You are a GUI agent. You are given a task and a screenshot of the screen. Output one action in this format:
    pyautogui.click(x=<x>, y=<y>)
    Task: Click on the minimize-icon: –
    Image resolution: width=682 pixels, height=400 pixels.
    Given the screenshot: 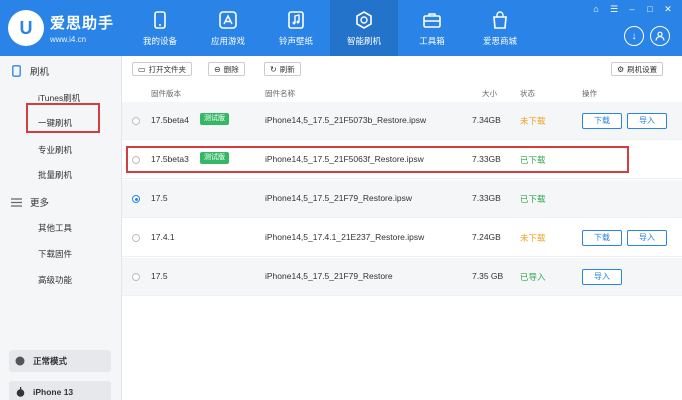 What is the action you would take?
    pyautogui.click(x=632, y=9)
    